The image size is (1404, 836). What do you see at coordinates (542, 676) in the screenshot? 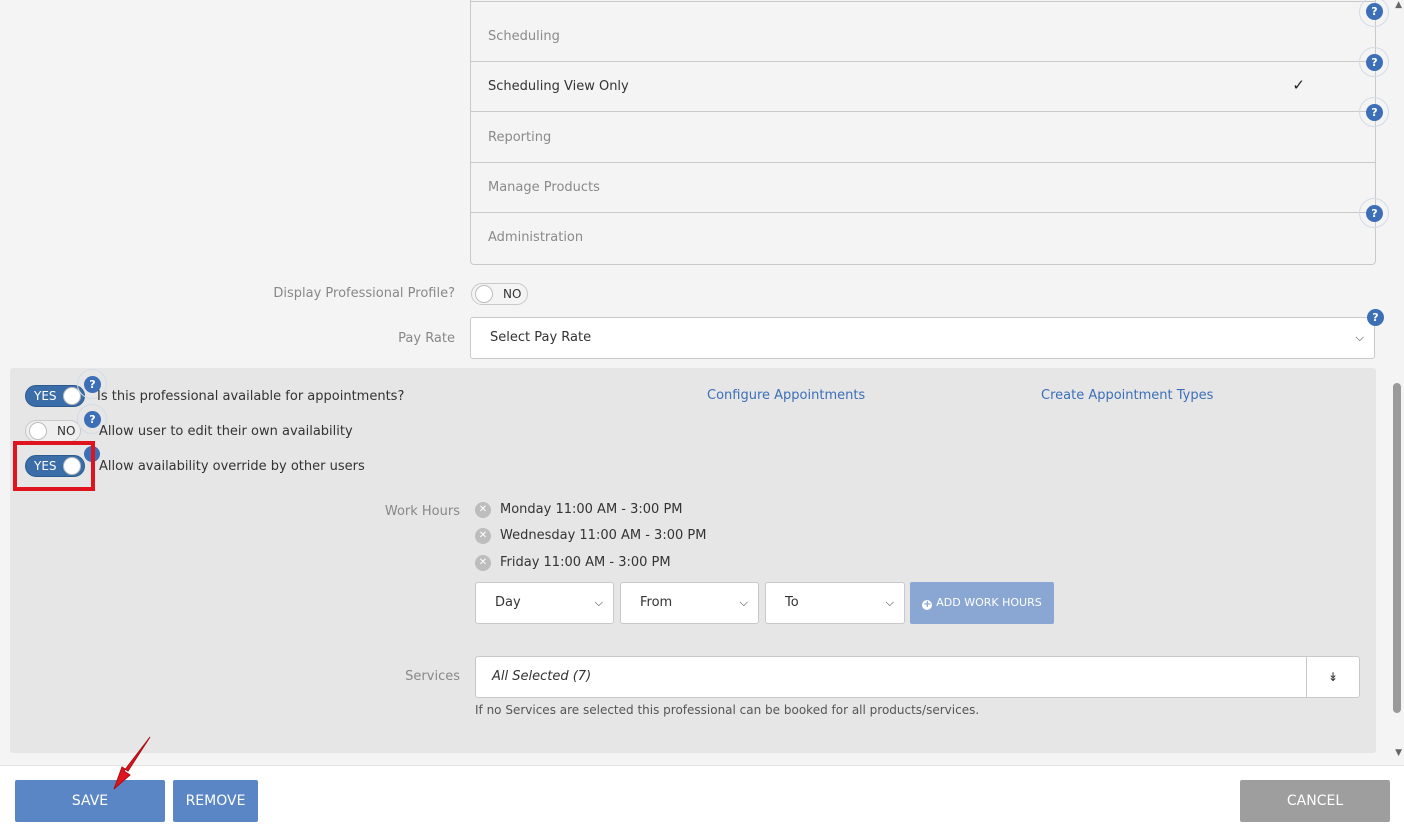
I see `services-value: All Selected (7)` at bounding box center [542, 676].